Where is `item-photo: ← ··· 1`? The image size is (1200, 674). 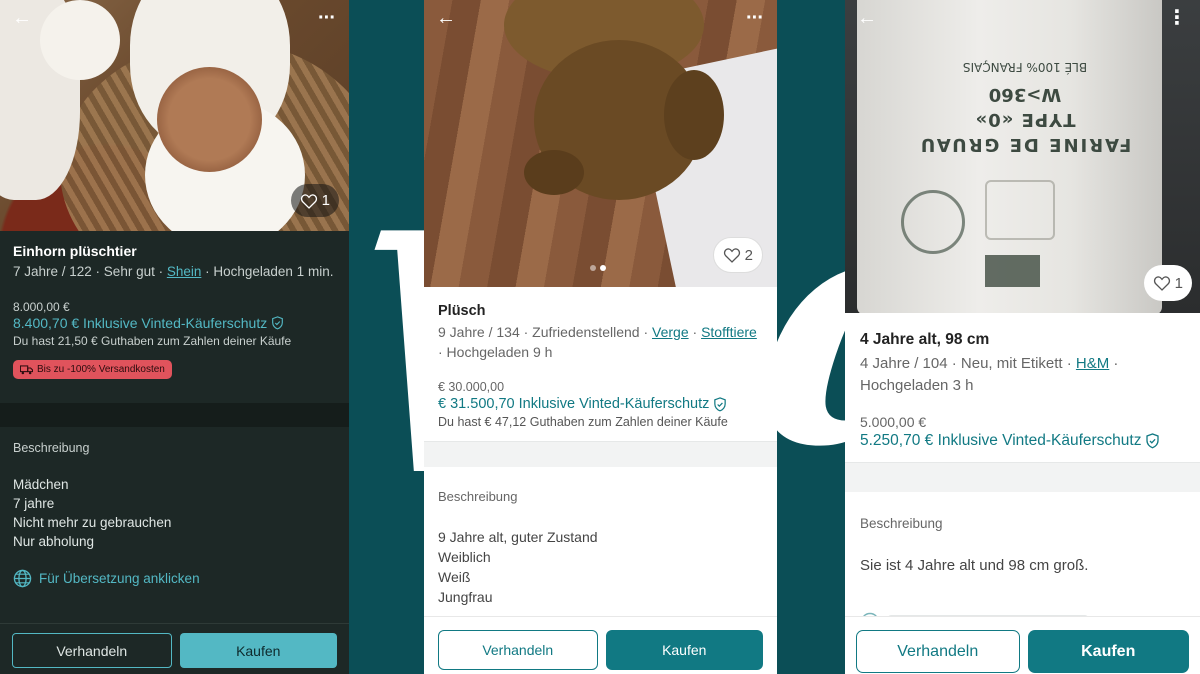
item-photo: ← ··· 1 is located at coordinates (174, 115).